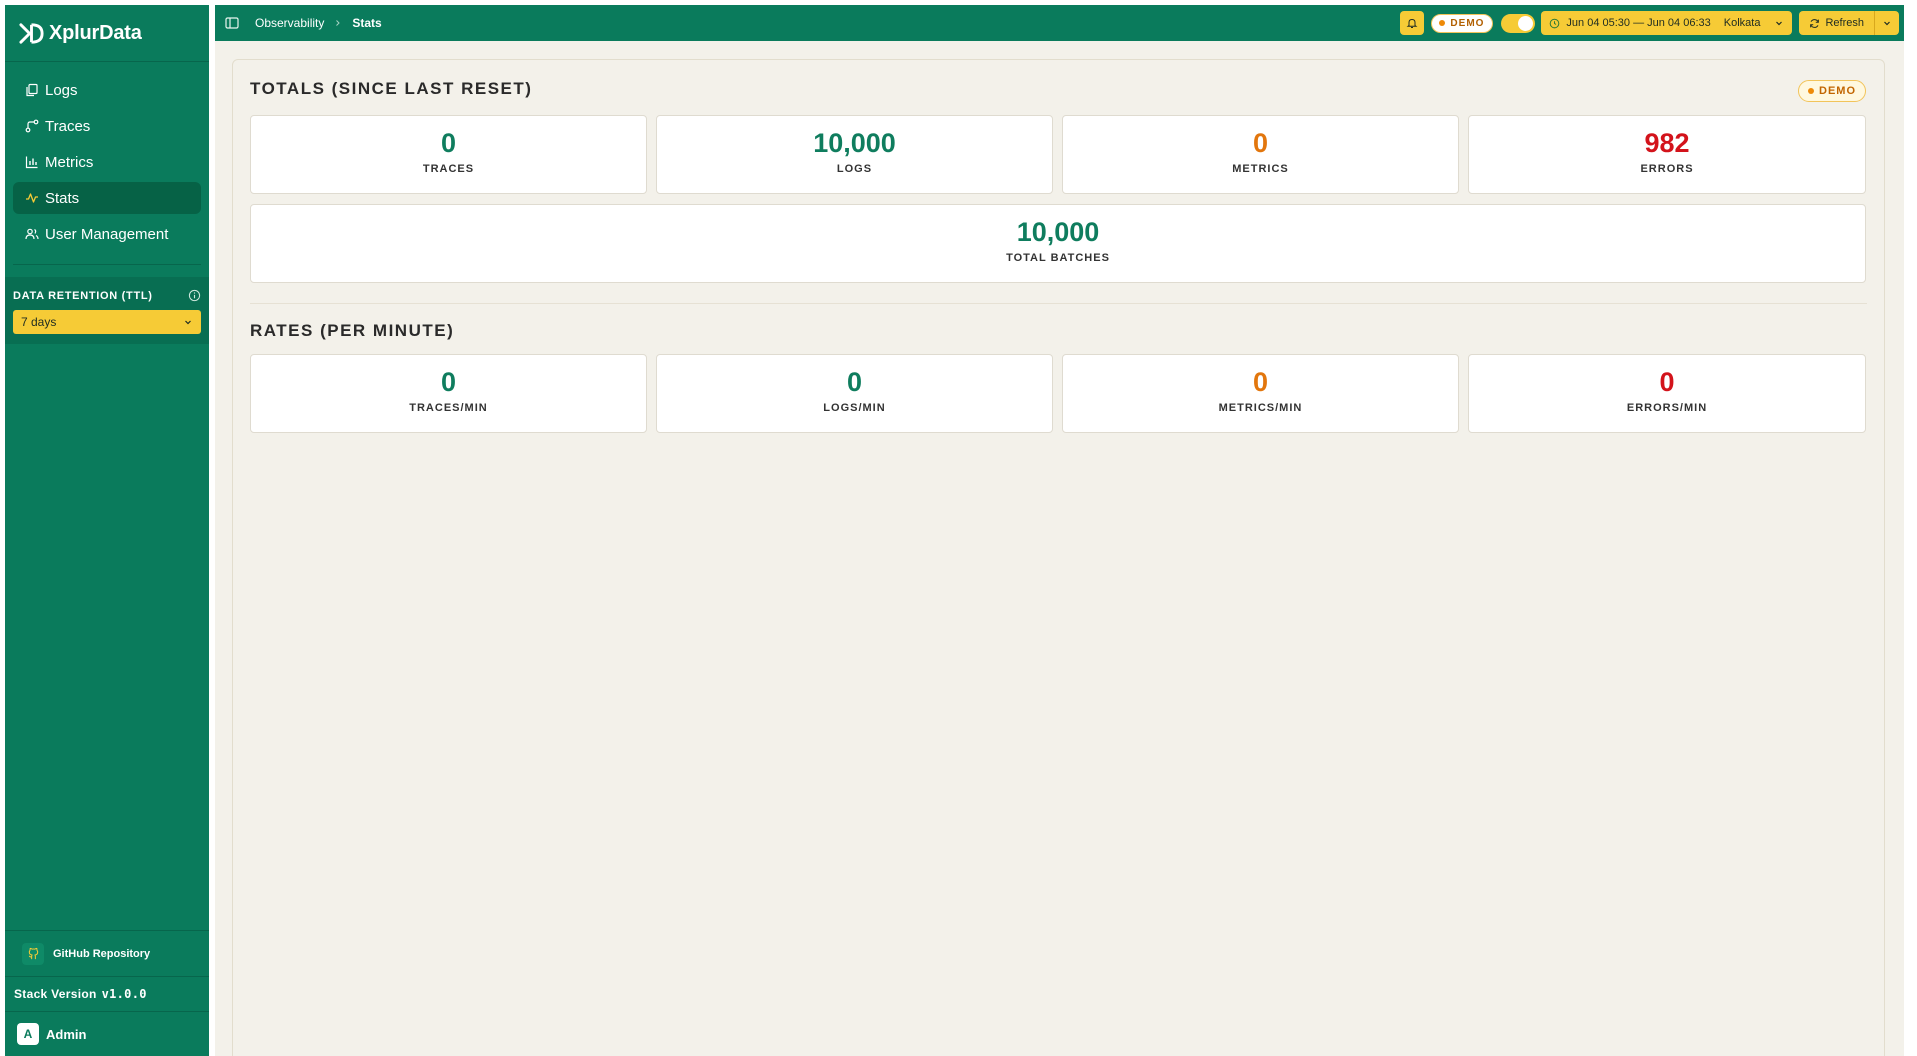 This screenshot has height=1056, width=1917. I want to click on data-retention-value: 7 days, so click(39, 322).